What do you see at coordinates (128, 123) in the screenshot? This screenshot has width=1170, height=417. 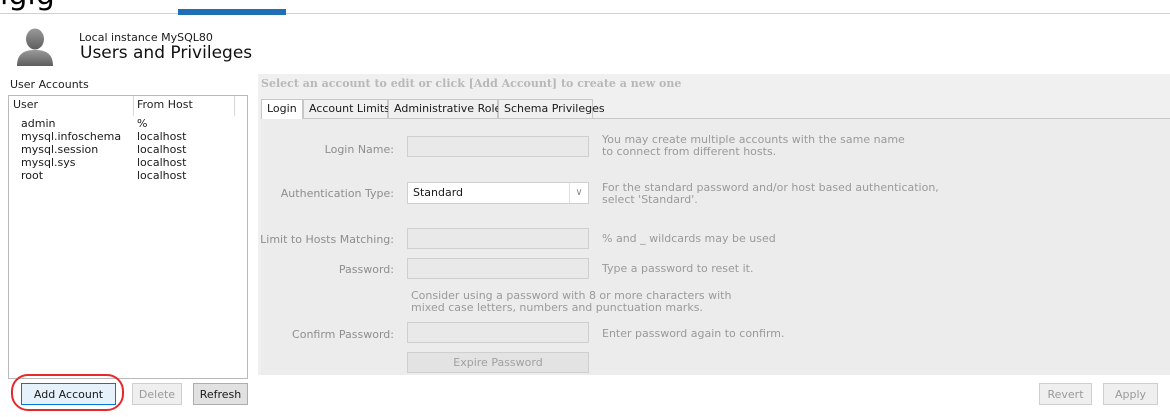 I see `account-row-admin: admin %` at bounding box center [128, 123].